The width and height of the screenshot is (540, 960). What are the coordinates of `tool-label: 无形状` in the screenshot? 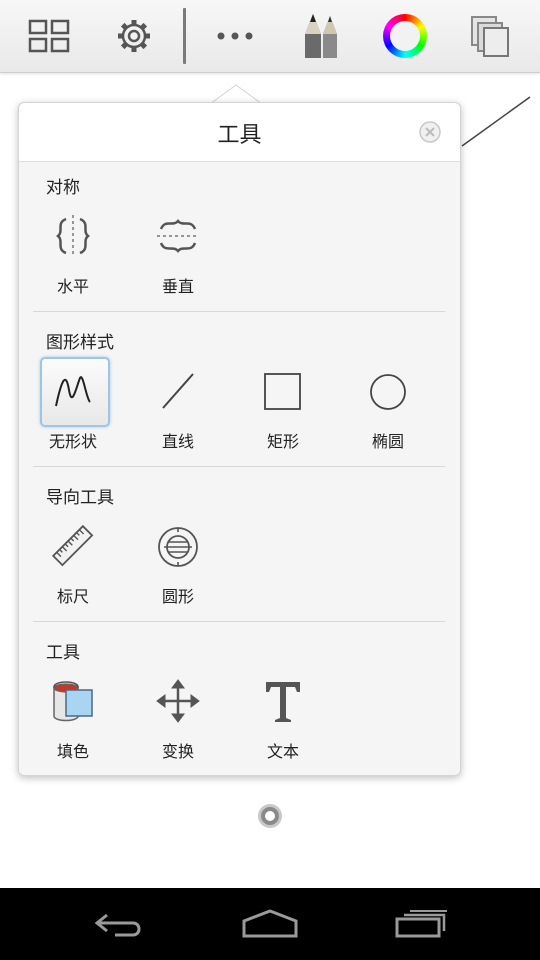 It's located at (72, 441).